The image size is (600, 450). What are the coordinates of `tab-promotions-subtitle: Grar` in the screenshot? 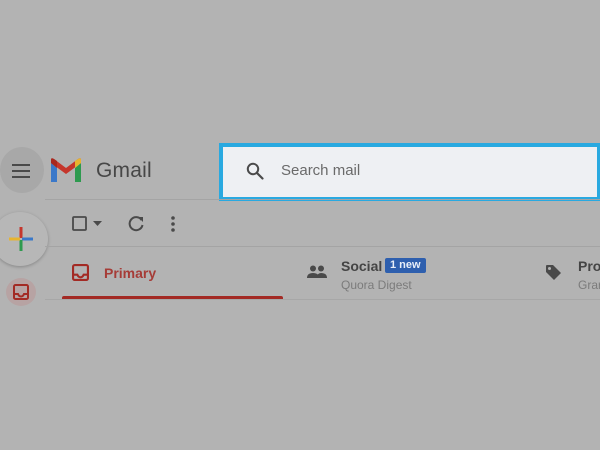 It's located at (589, 285).